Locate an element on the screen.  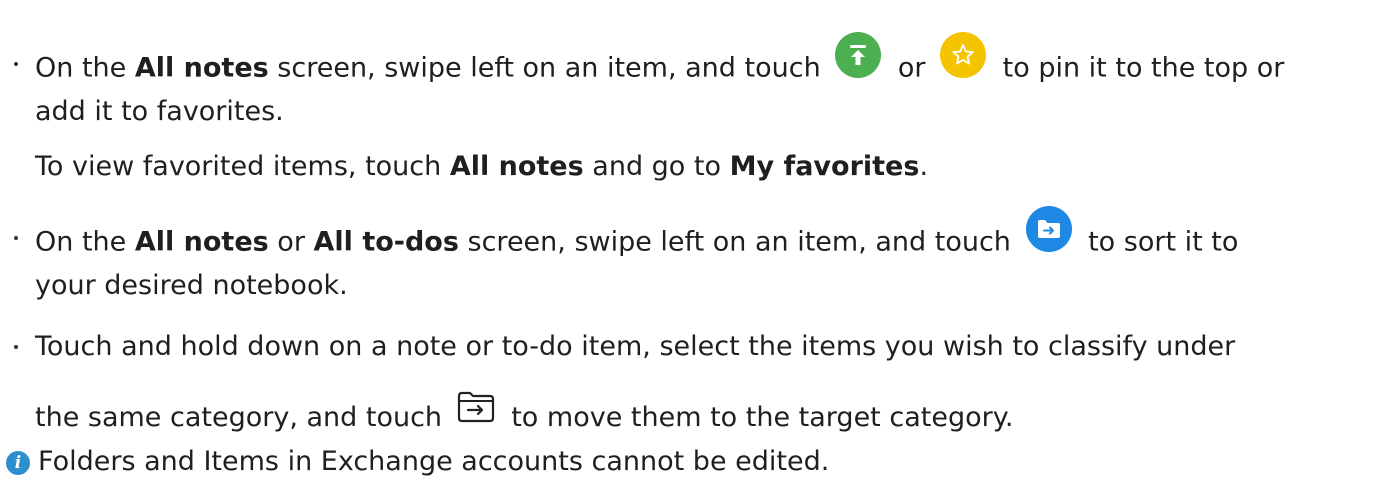
item1-line2: add it to favorites. is located at coordinates (159, 112).